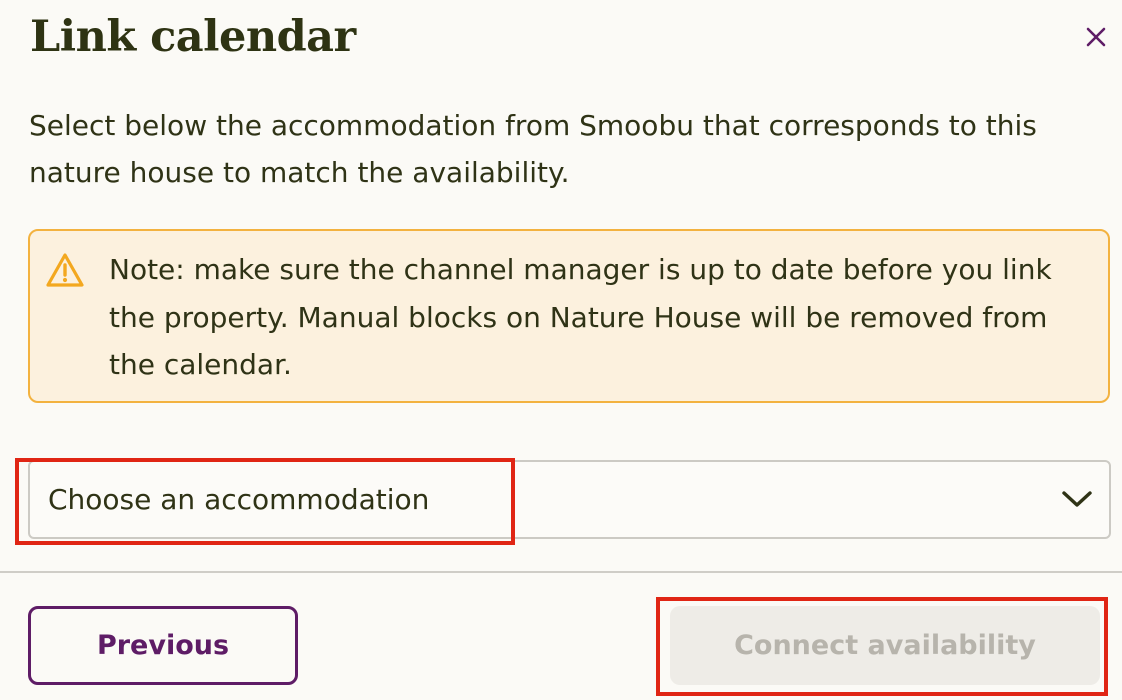 The image size is (1122, 700). I want to click on connect-availability-button: Connect availability, so click(885, 645).